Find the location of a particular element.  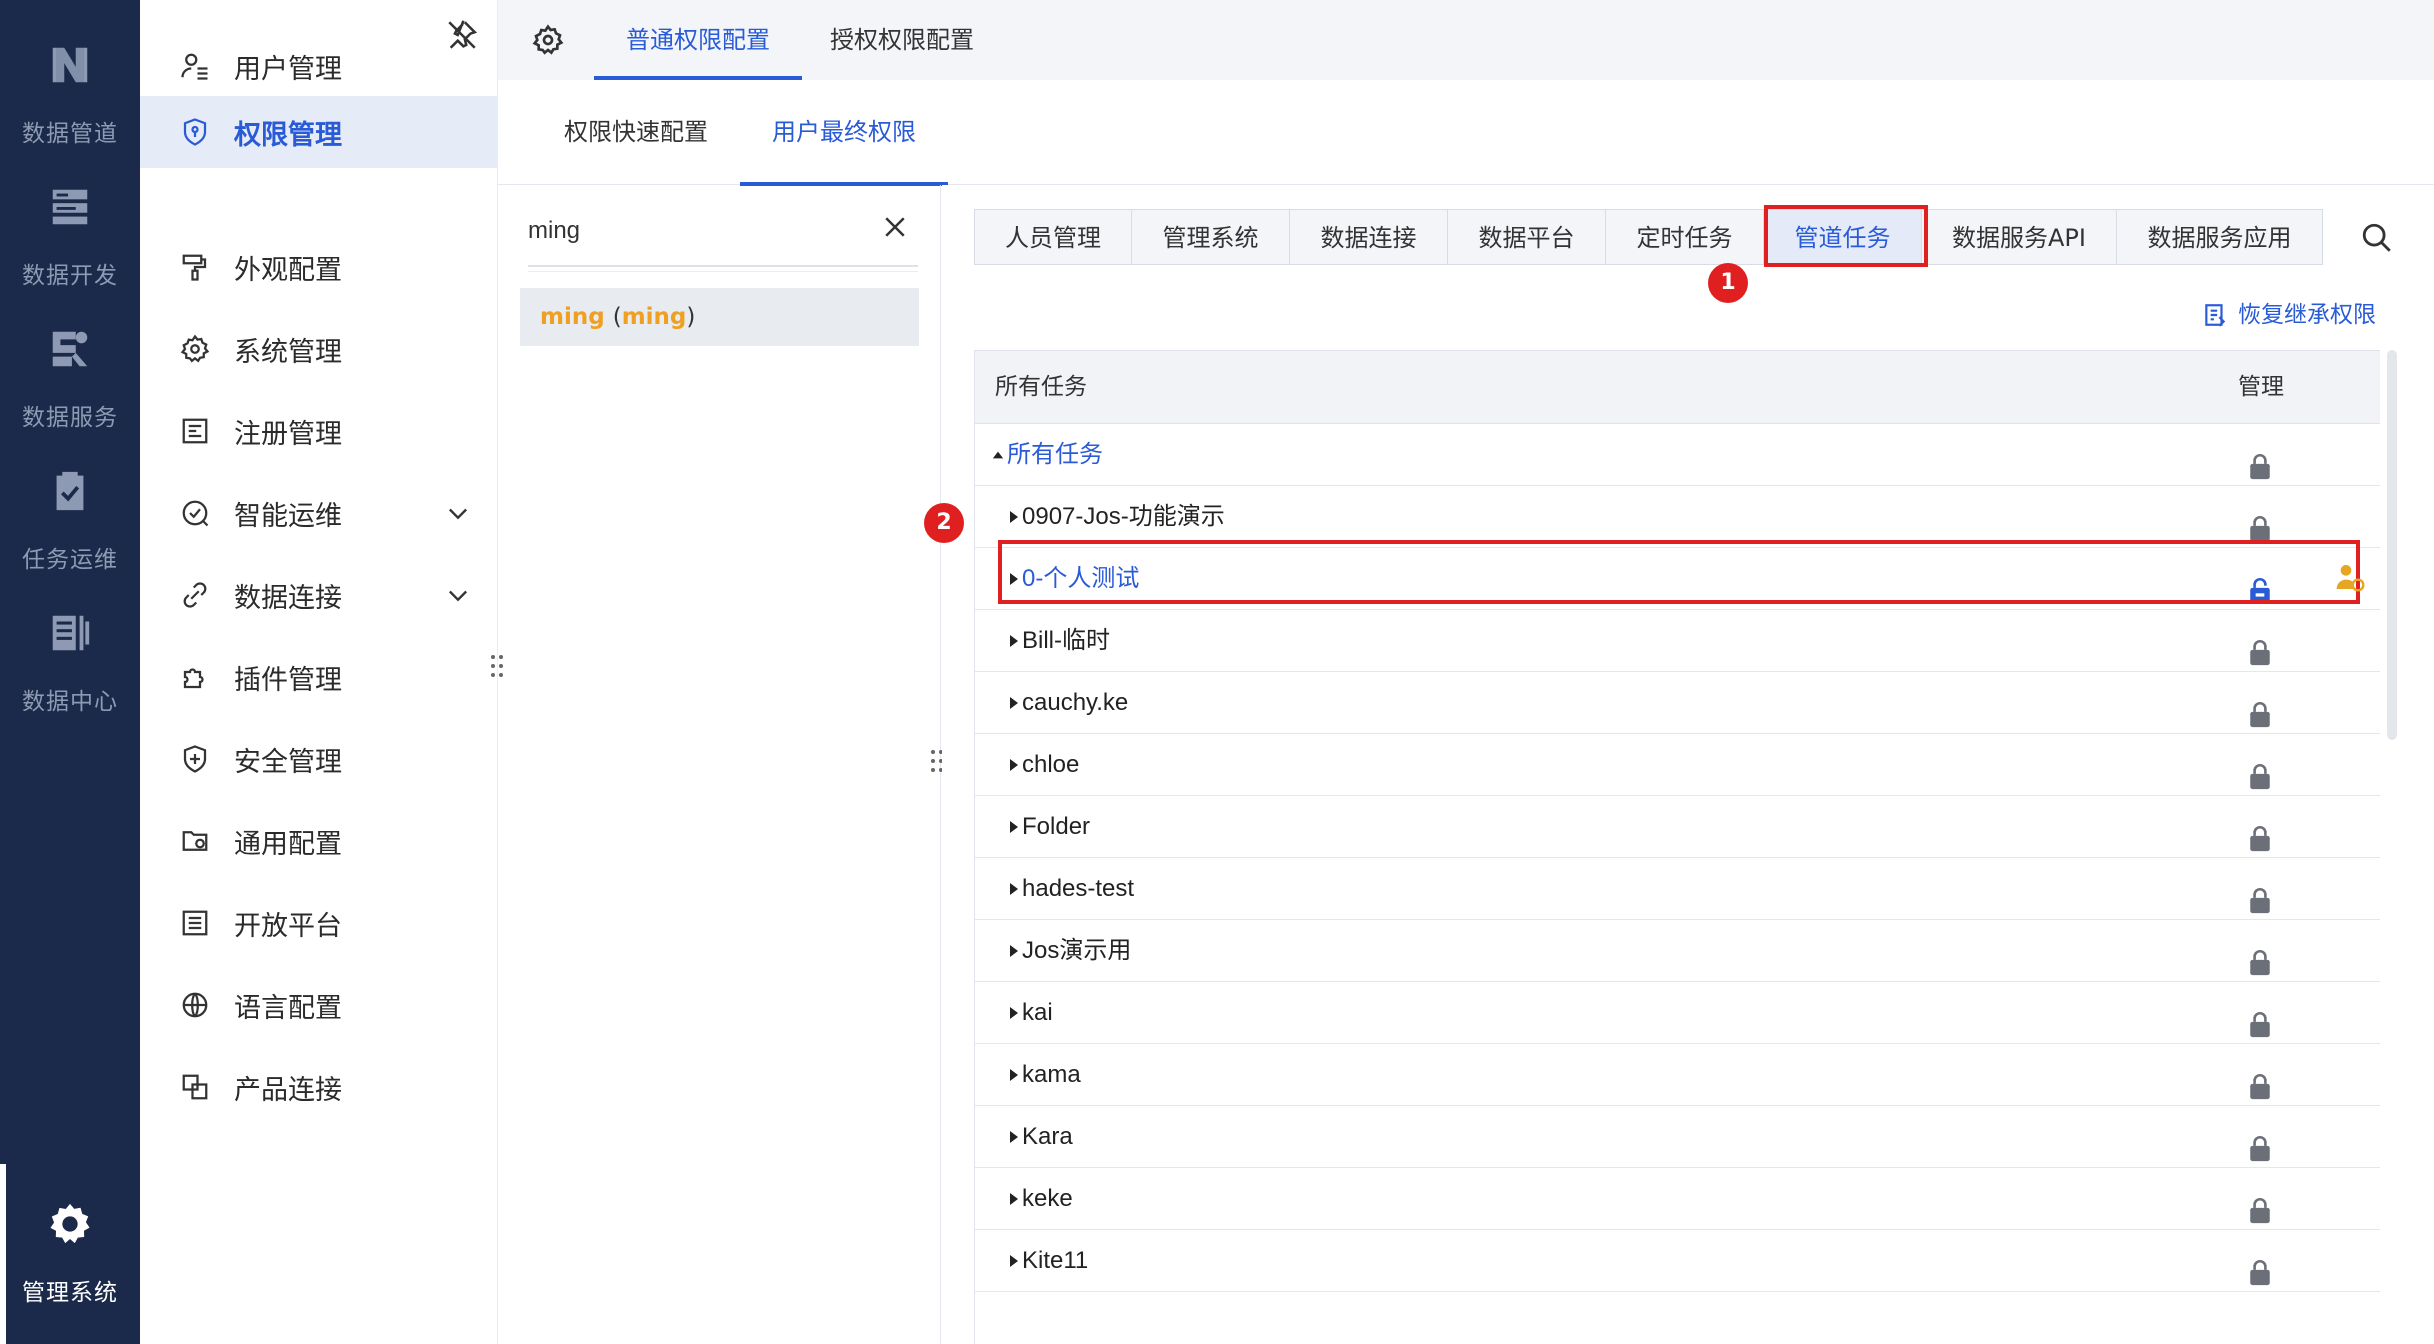

table-row: hades-test is located at coordinates (1677, 889).